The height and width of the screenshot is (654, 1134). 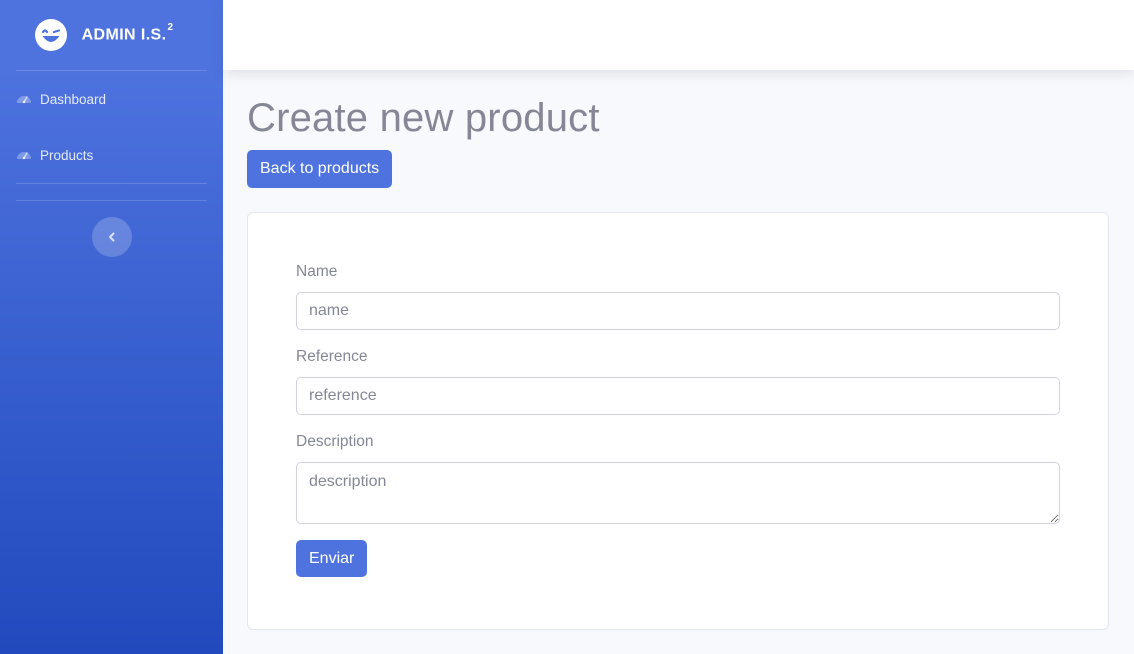 I want to click on sidebar-item-label: Products, so click(x=67, y=155).